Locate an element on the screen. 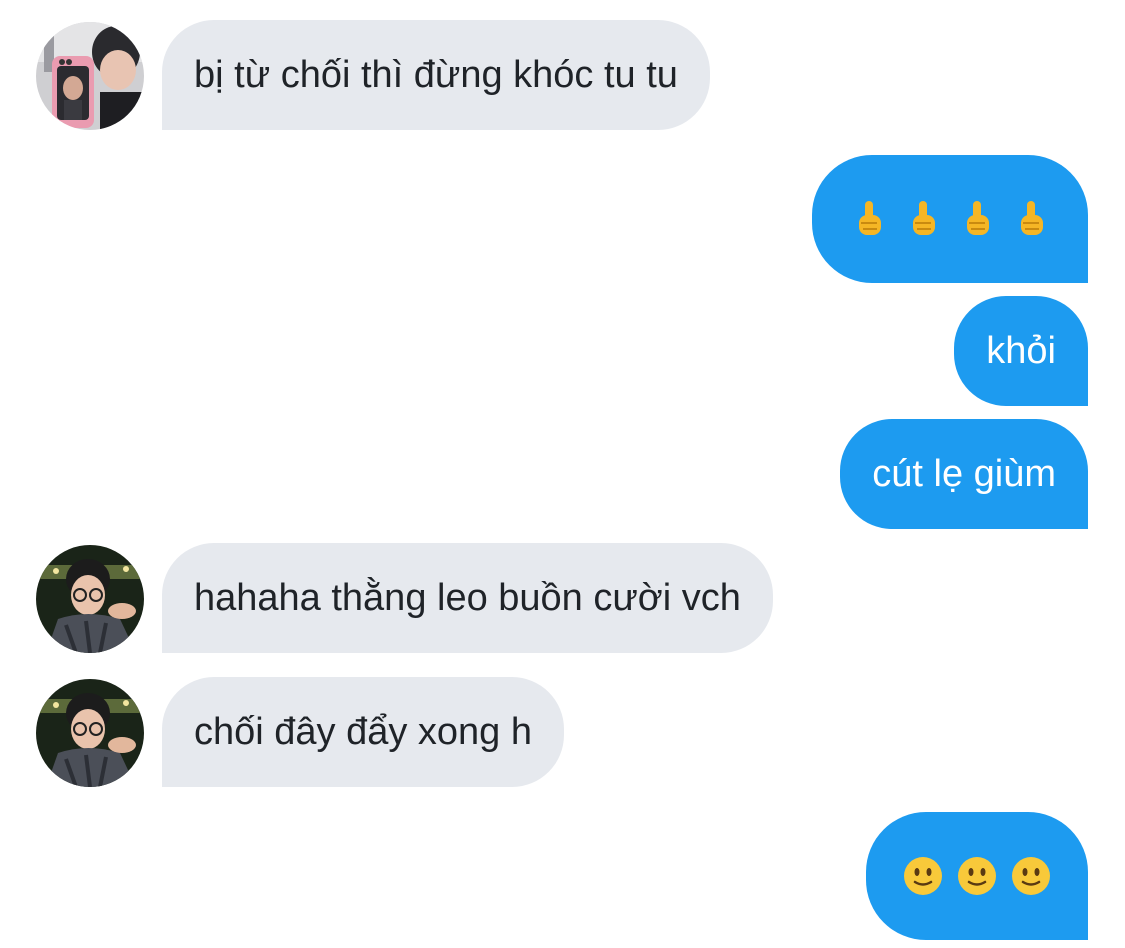 The height and width of the screenshot is (948, 1125). message-text: hahaha thằng leo buồn cười vch is located at coordinates (467, 597).